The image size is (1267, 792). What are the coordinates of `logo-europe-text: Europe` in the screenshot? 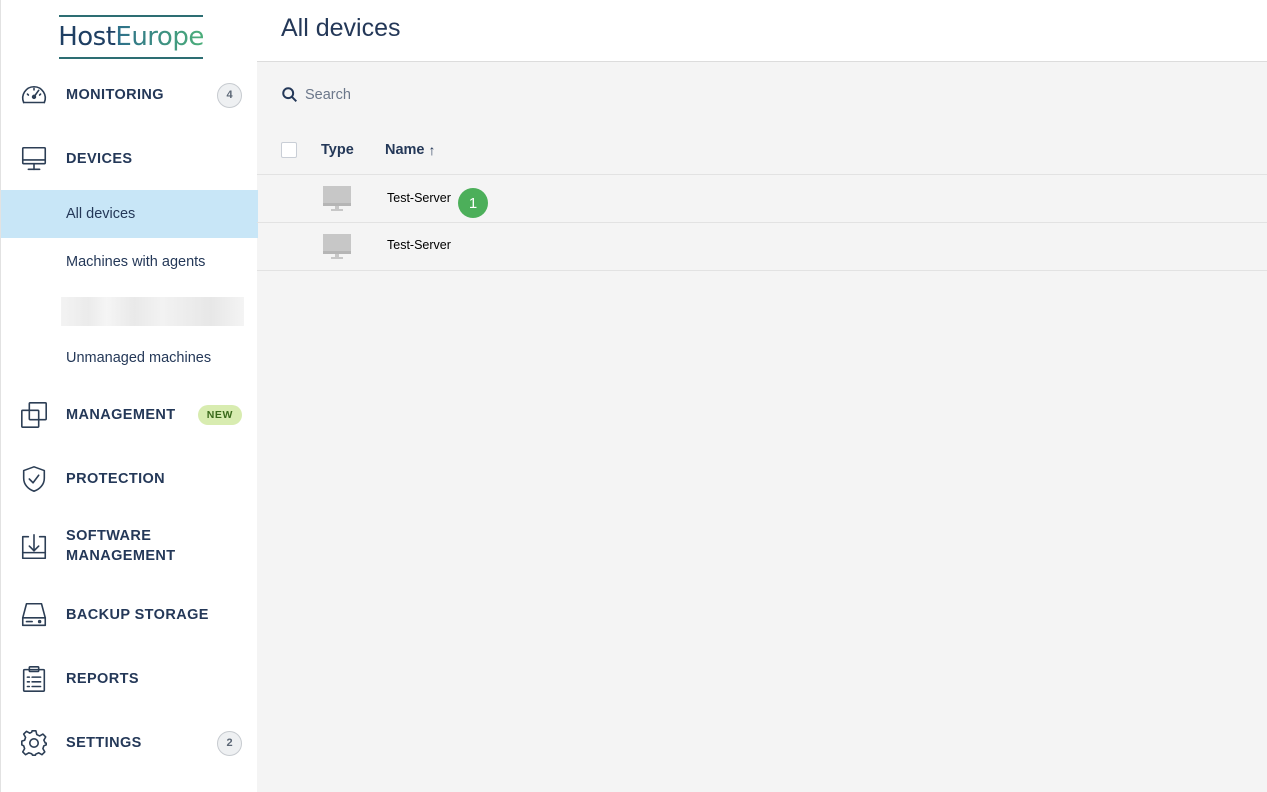 It's located at (159, 37).